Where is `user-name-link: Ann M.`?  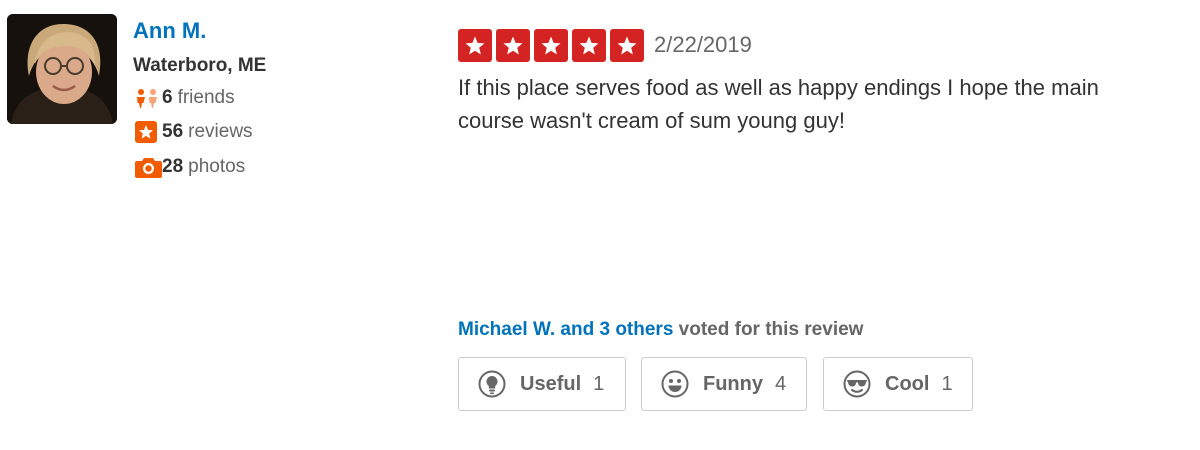 user-name-link: Ann M. is located at coordinates (169, 31).